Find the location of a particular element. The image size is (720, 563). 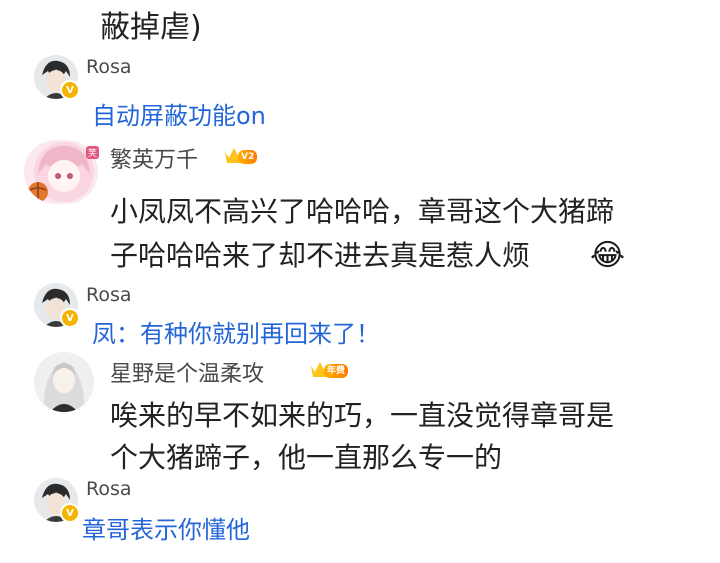

crown-level-icon: V2 is located at coordinates (241, 155).